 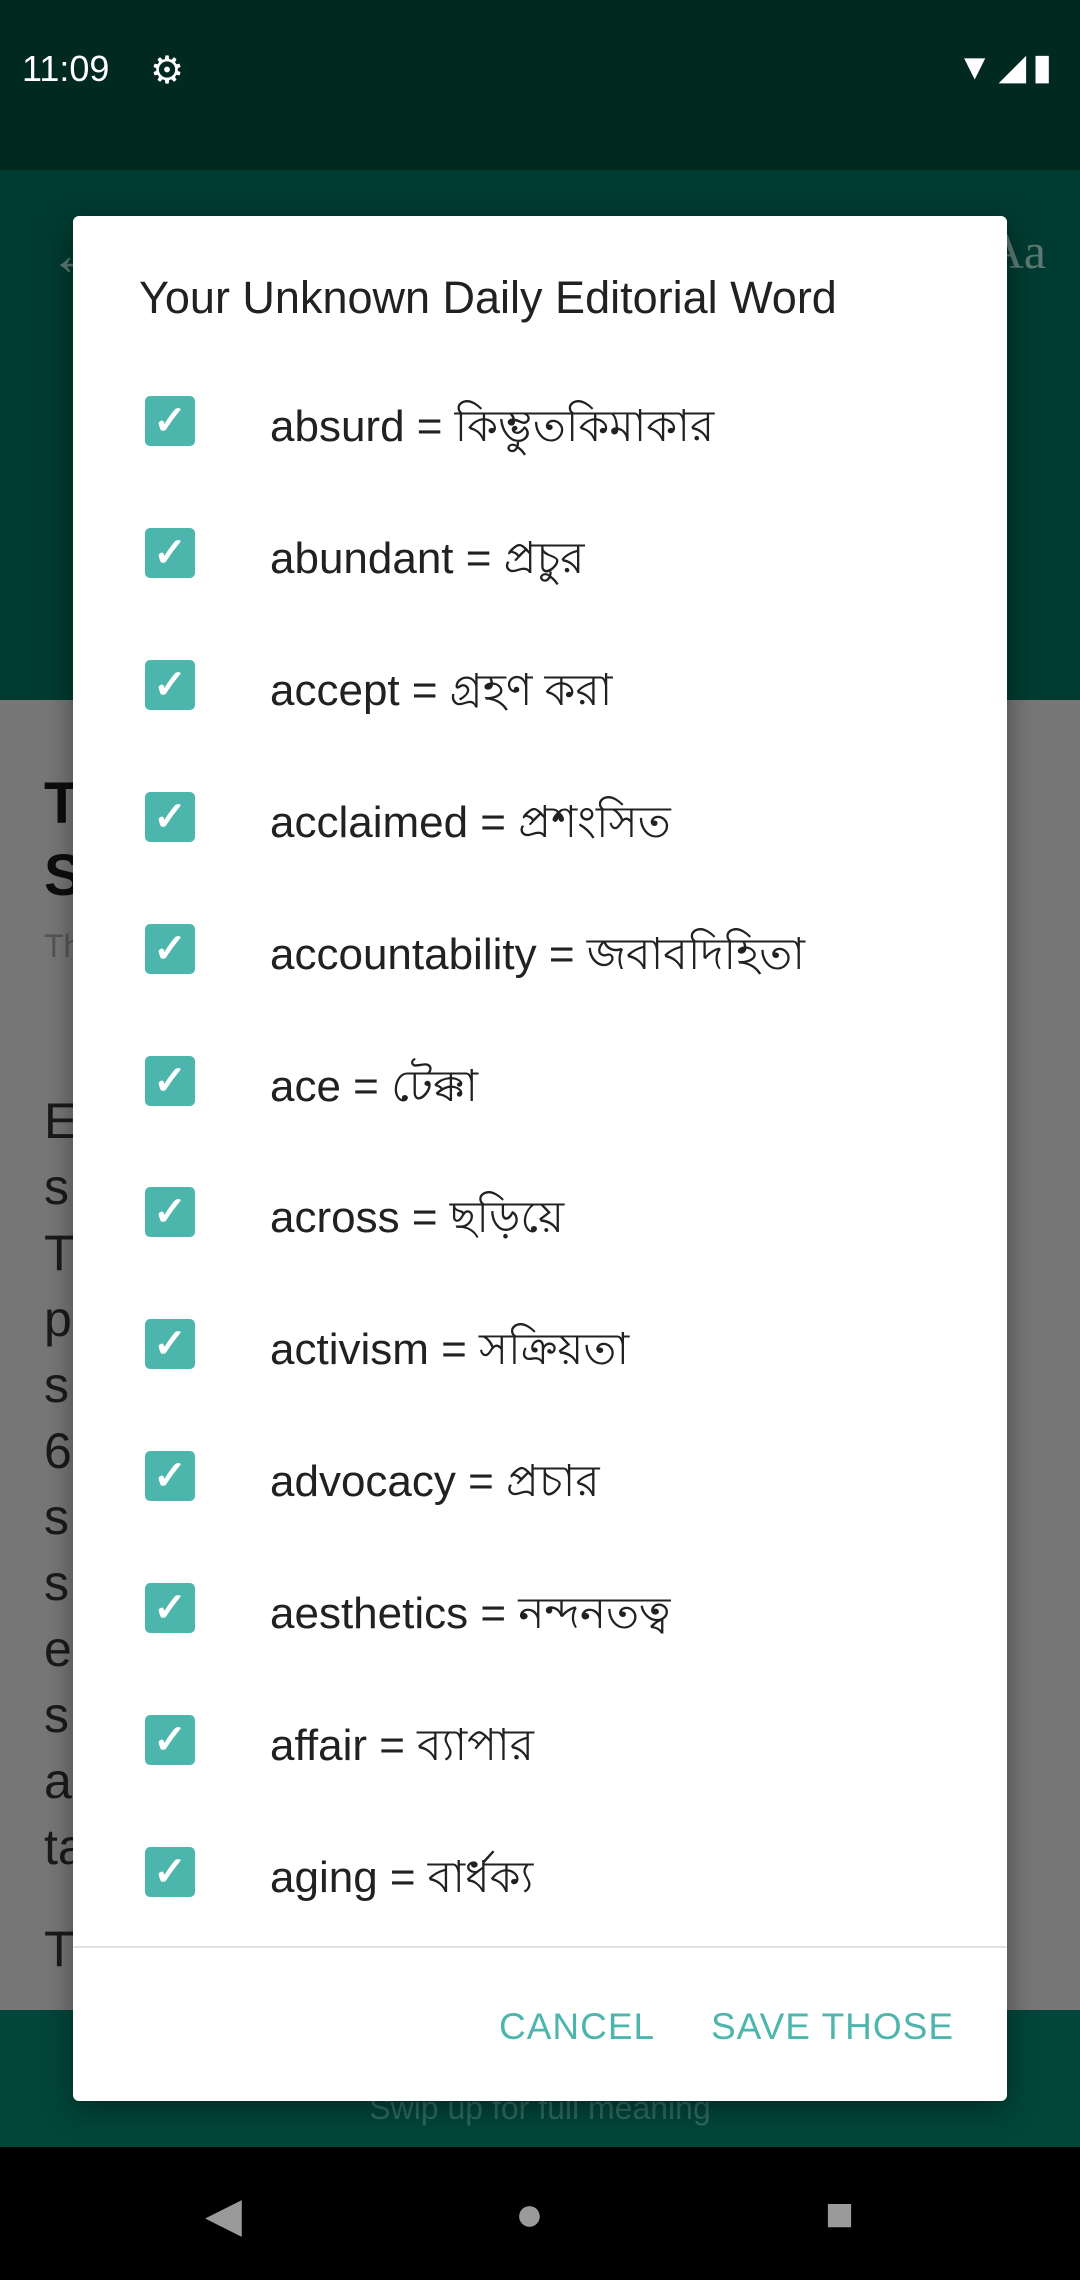 What do you see at coordinates (1045, 66) in the screenshot?
I see `battery-icon: ▮` at bounding box center [1045, 66].